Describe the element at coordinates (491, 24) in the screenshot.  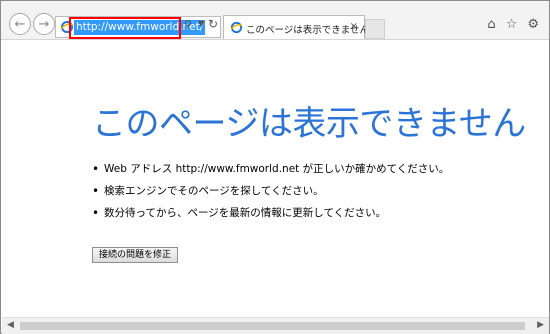
I see `home-icon: ⌂` at that location.